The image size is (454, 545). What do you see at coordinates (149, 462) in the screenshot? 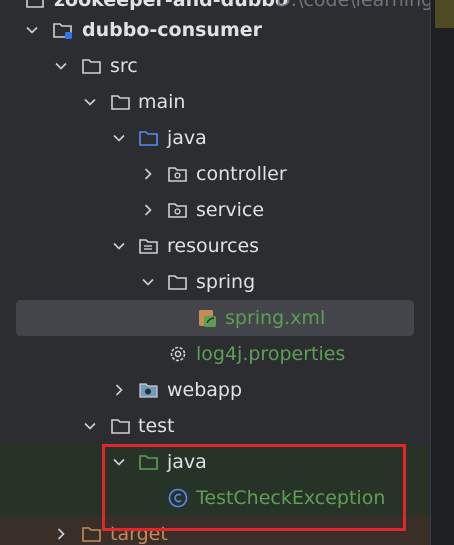
I see `test-root-folder-icon` at bounding box center [149, 462].